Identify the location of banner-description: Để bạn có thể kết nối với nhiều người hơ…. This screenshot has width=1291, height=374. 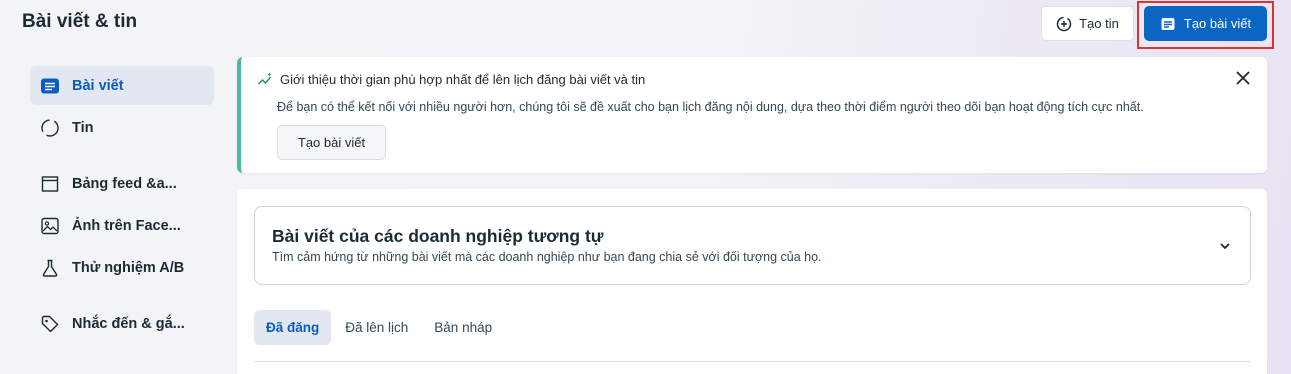
(710, 107).